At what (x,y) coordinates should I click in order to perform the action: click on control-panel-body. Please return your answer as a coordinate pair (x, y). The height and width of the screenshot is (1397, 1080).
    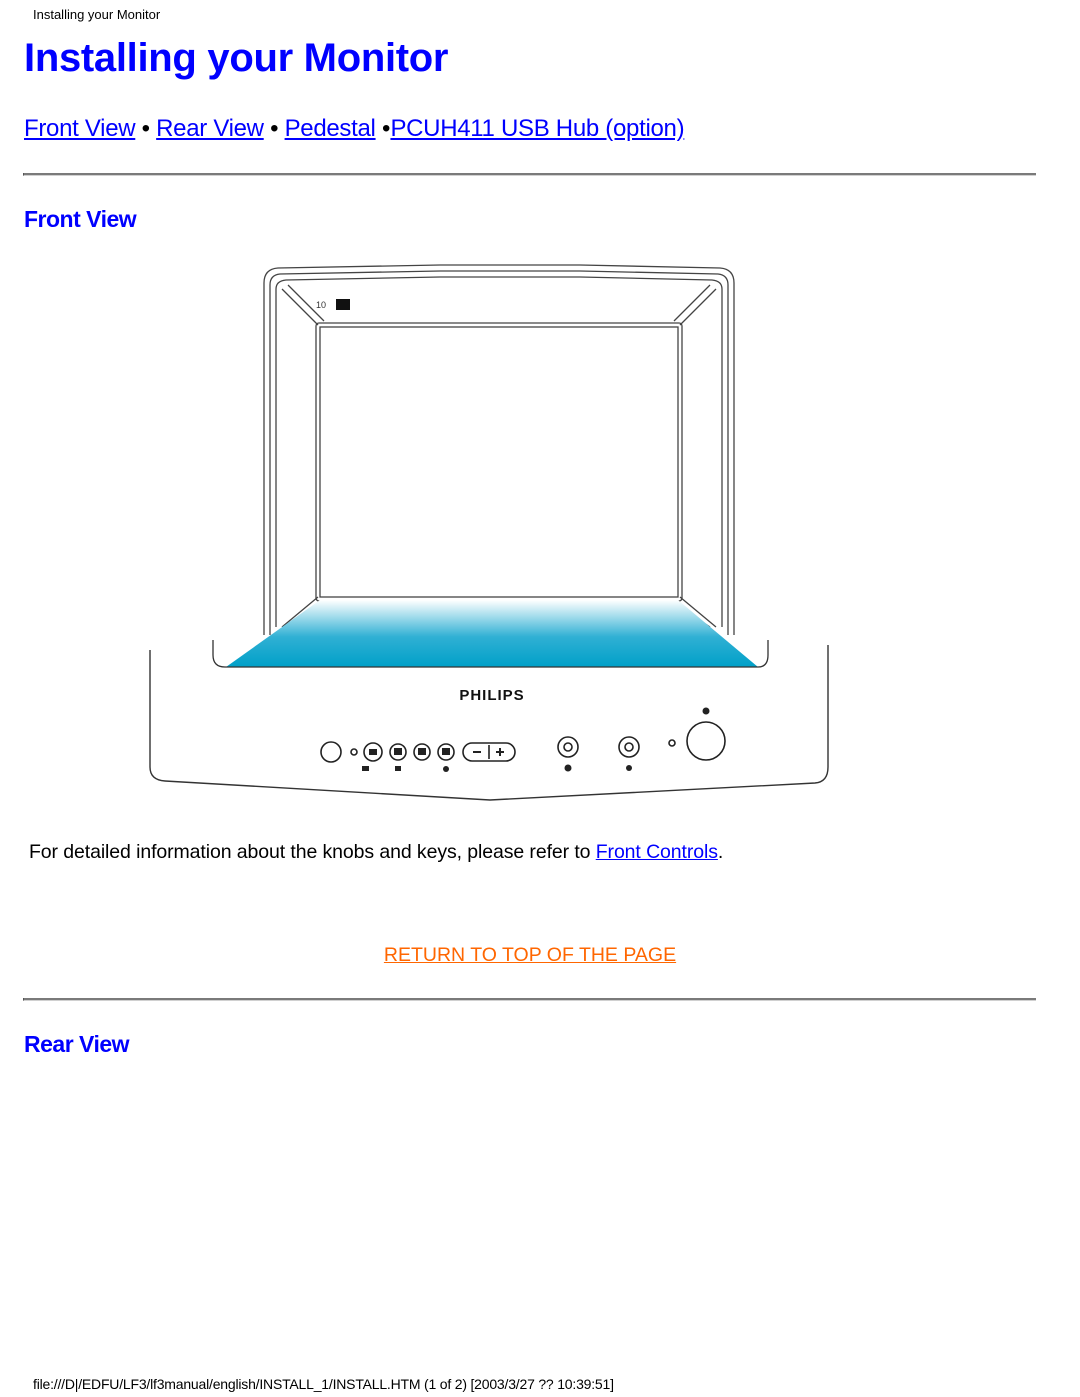
    Looking at the image, I should click on (489, 723).